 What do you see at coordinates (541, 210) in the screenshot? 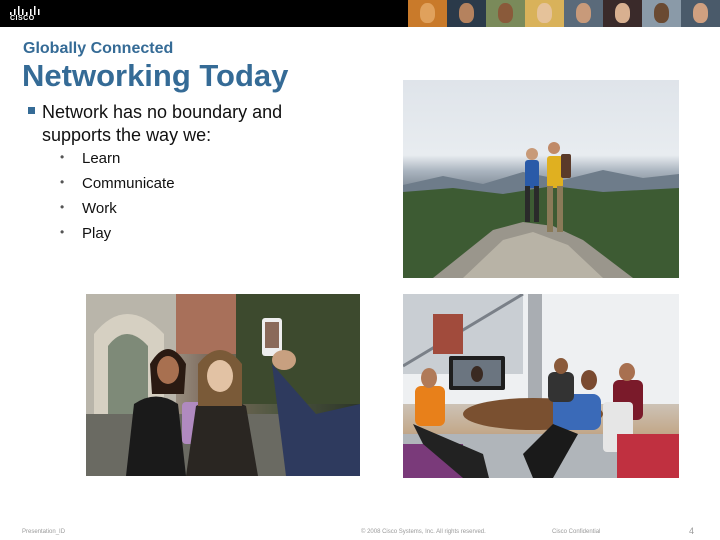
I see `hikers-illustration` at bounding box center [541, 210].